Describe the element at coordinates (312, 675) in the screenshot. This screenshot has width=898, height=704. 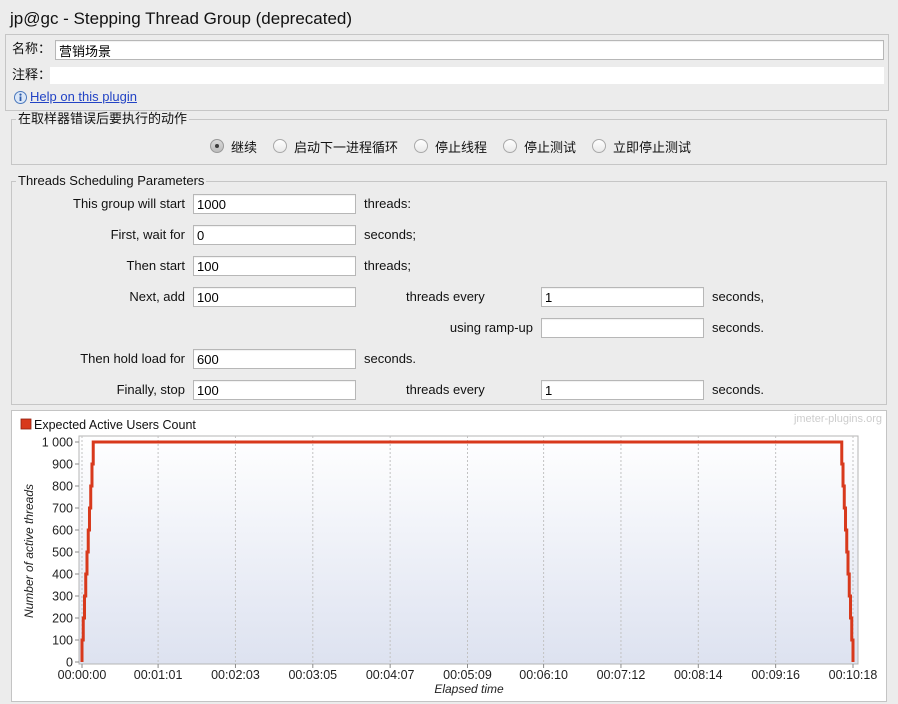
I see `x-tick-label: 00:03:05` at that location.